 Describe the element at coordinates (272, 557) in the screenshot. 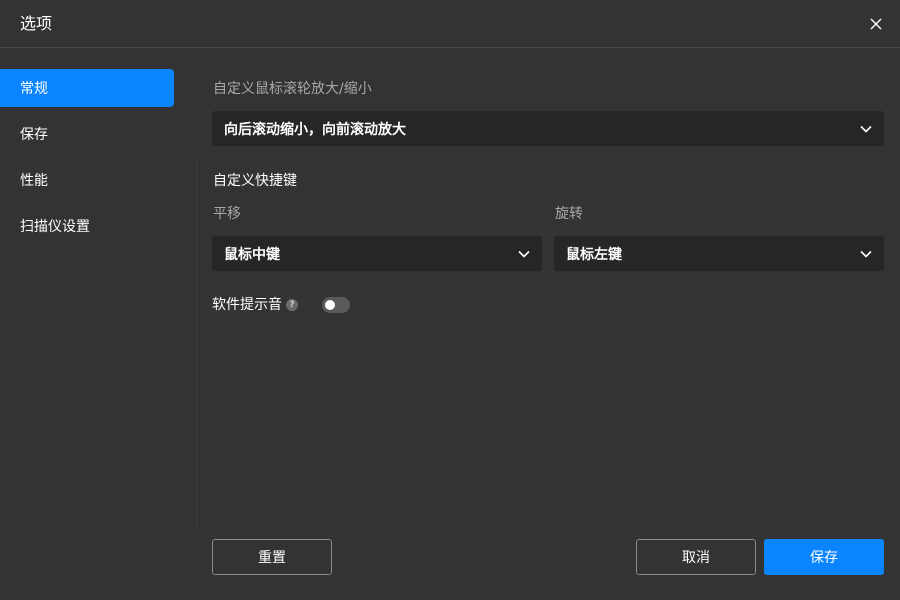

I see `reset-button: 重置` at that location.